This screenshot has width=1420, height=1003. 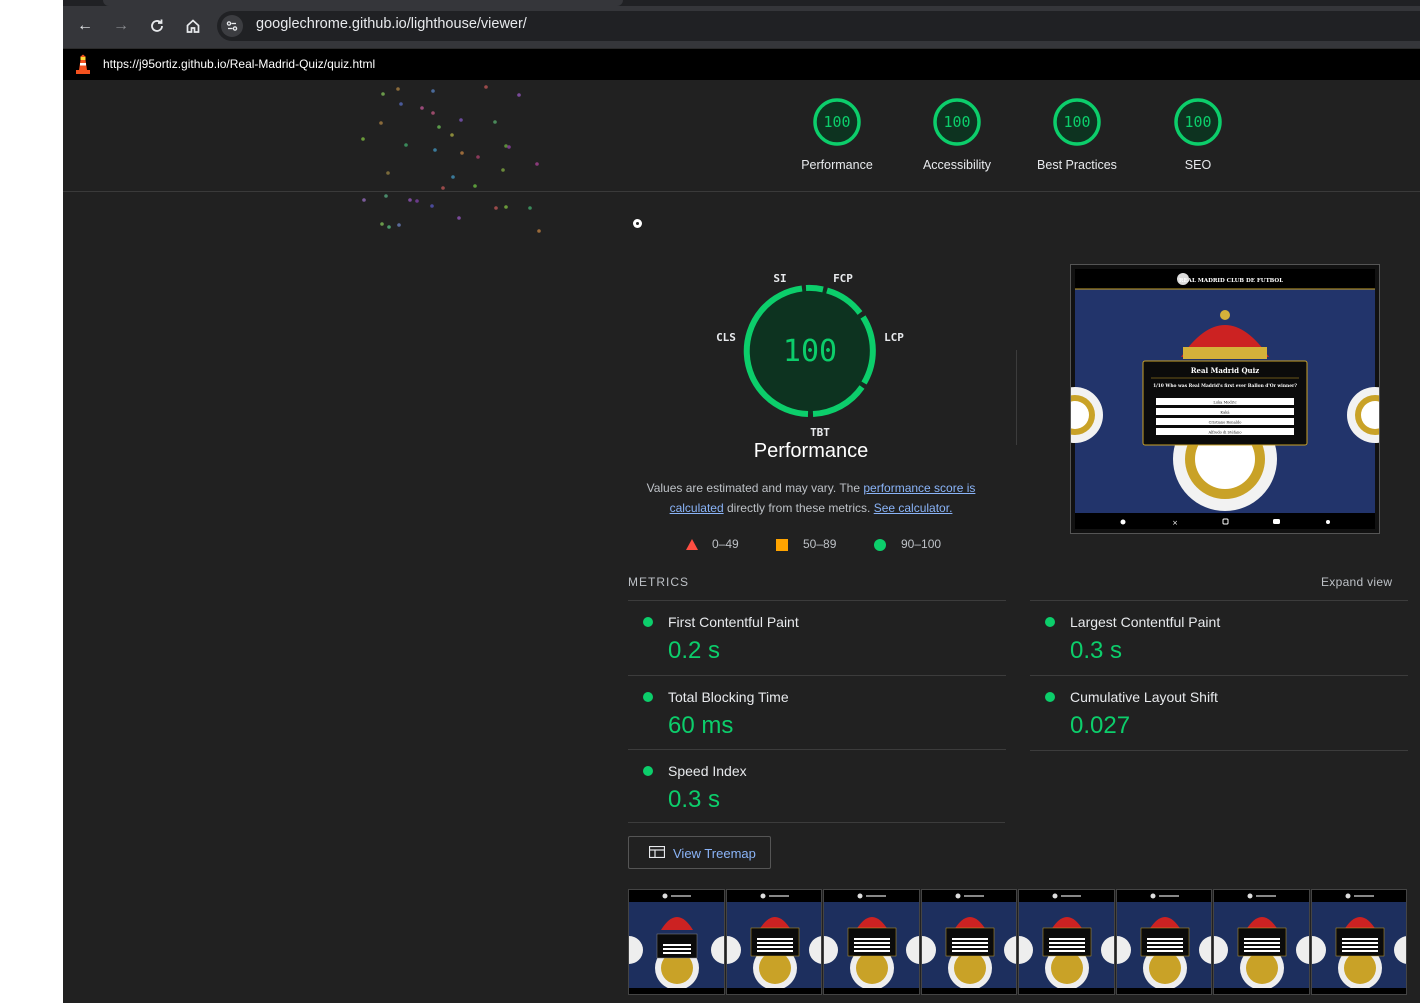 I want to click on filmstrip, so click(x=1018, y=942).